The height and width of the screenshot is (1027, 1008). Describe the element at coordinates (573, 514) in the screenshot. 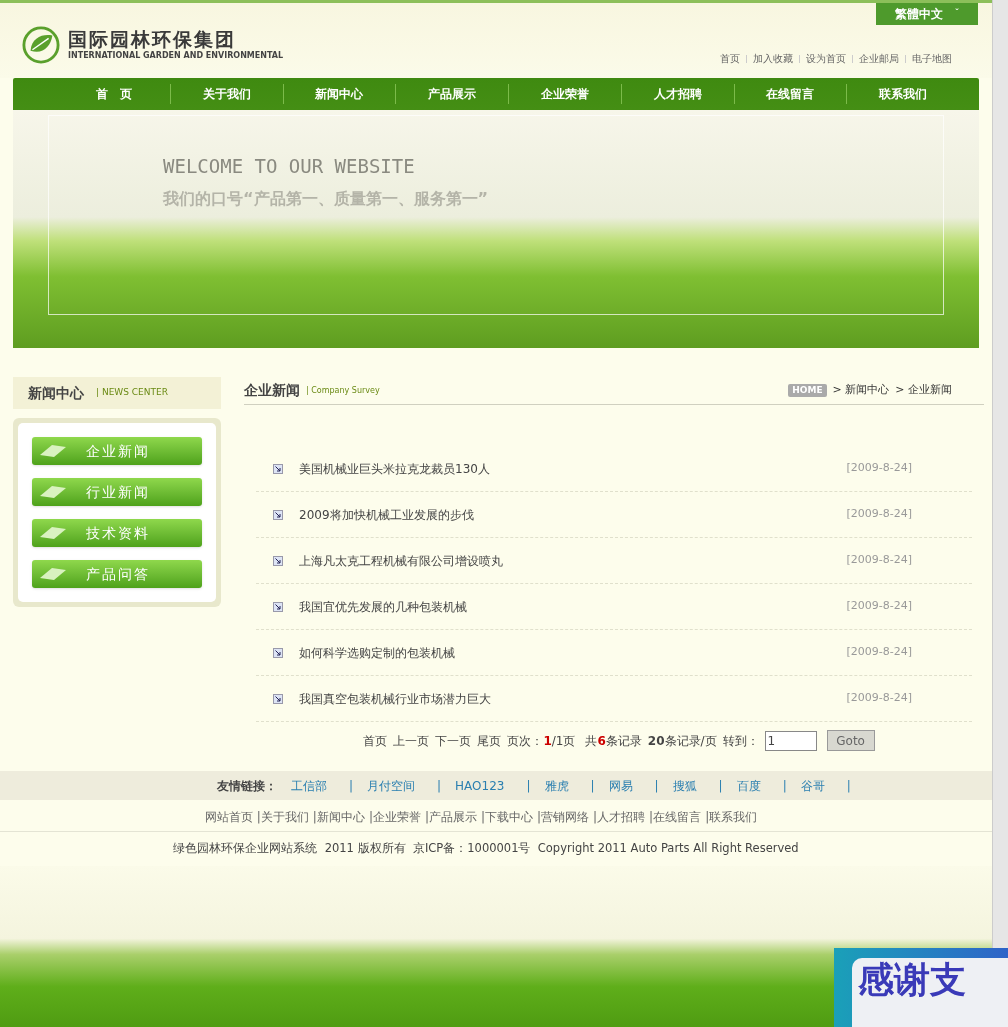

I see `news-title-link: 2009将加快机械工业发展的步伐` at that location.